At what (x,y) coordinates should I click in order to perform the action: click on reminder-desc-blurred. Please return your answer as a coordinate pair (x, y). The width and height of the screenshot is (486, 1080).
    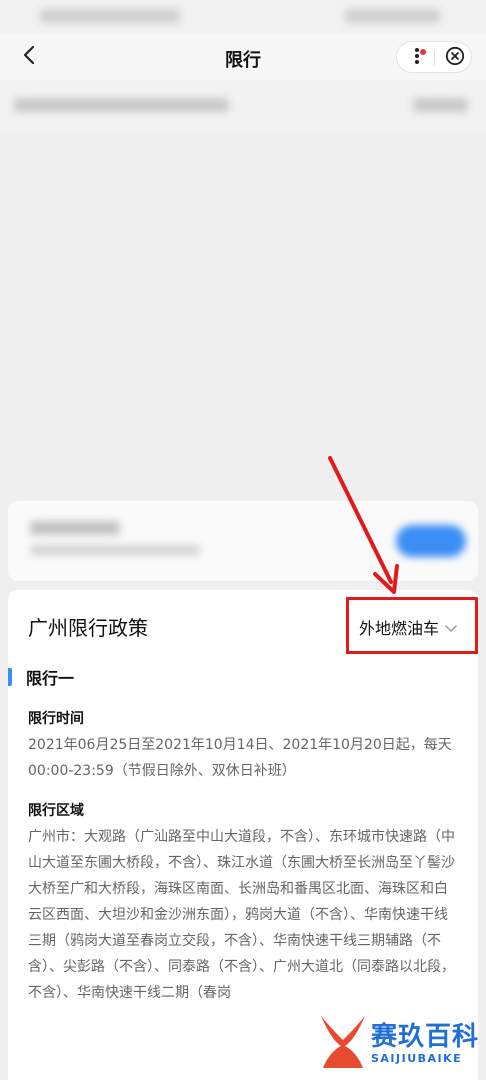
    Looking at the image, I should click on (115, 550).